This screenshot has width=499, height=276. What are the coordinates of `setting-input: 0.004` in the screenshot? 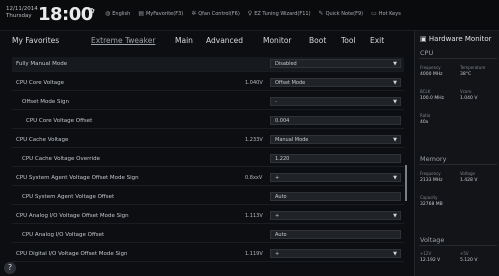 It's located at (335, 120).